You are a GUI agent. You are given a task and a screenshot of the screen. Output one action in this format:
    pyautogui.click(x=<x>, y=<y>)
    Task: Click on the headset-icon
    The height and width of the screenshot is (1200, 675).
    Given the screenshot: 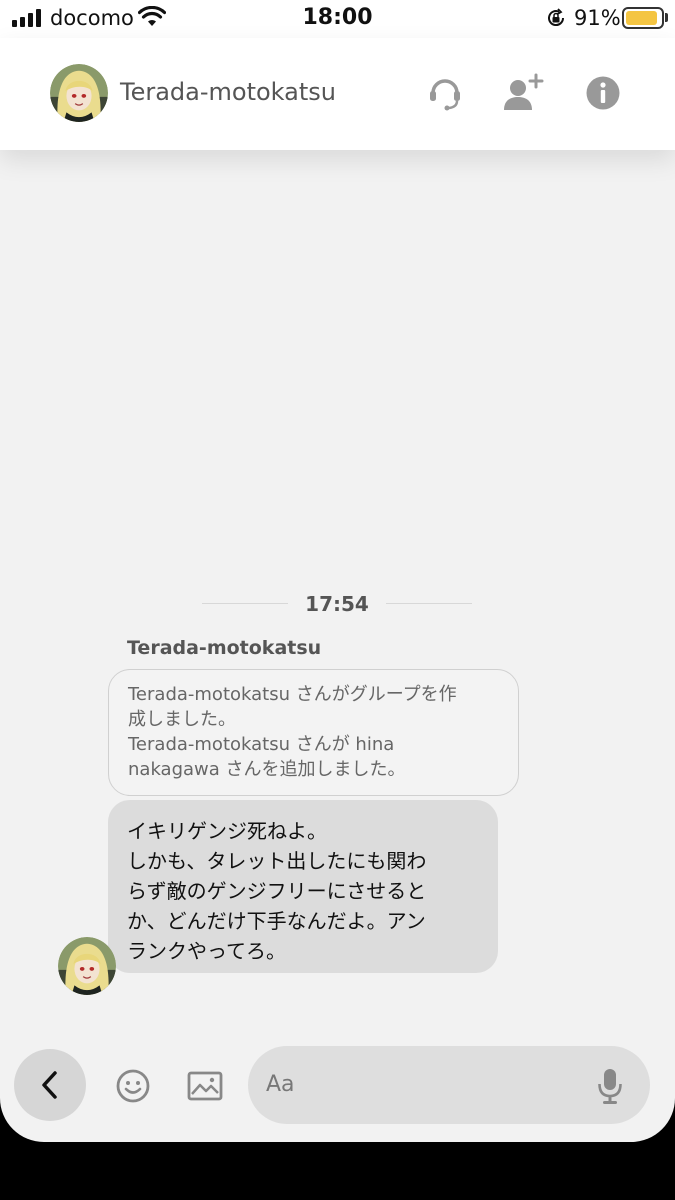 What is the action you would take?
    pyautogui.click(x=445, y=93)
    